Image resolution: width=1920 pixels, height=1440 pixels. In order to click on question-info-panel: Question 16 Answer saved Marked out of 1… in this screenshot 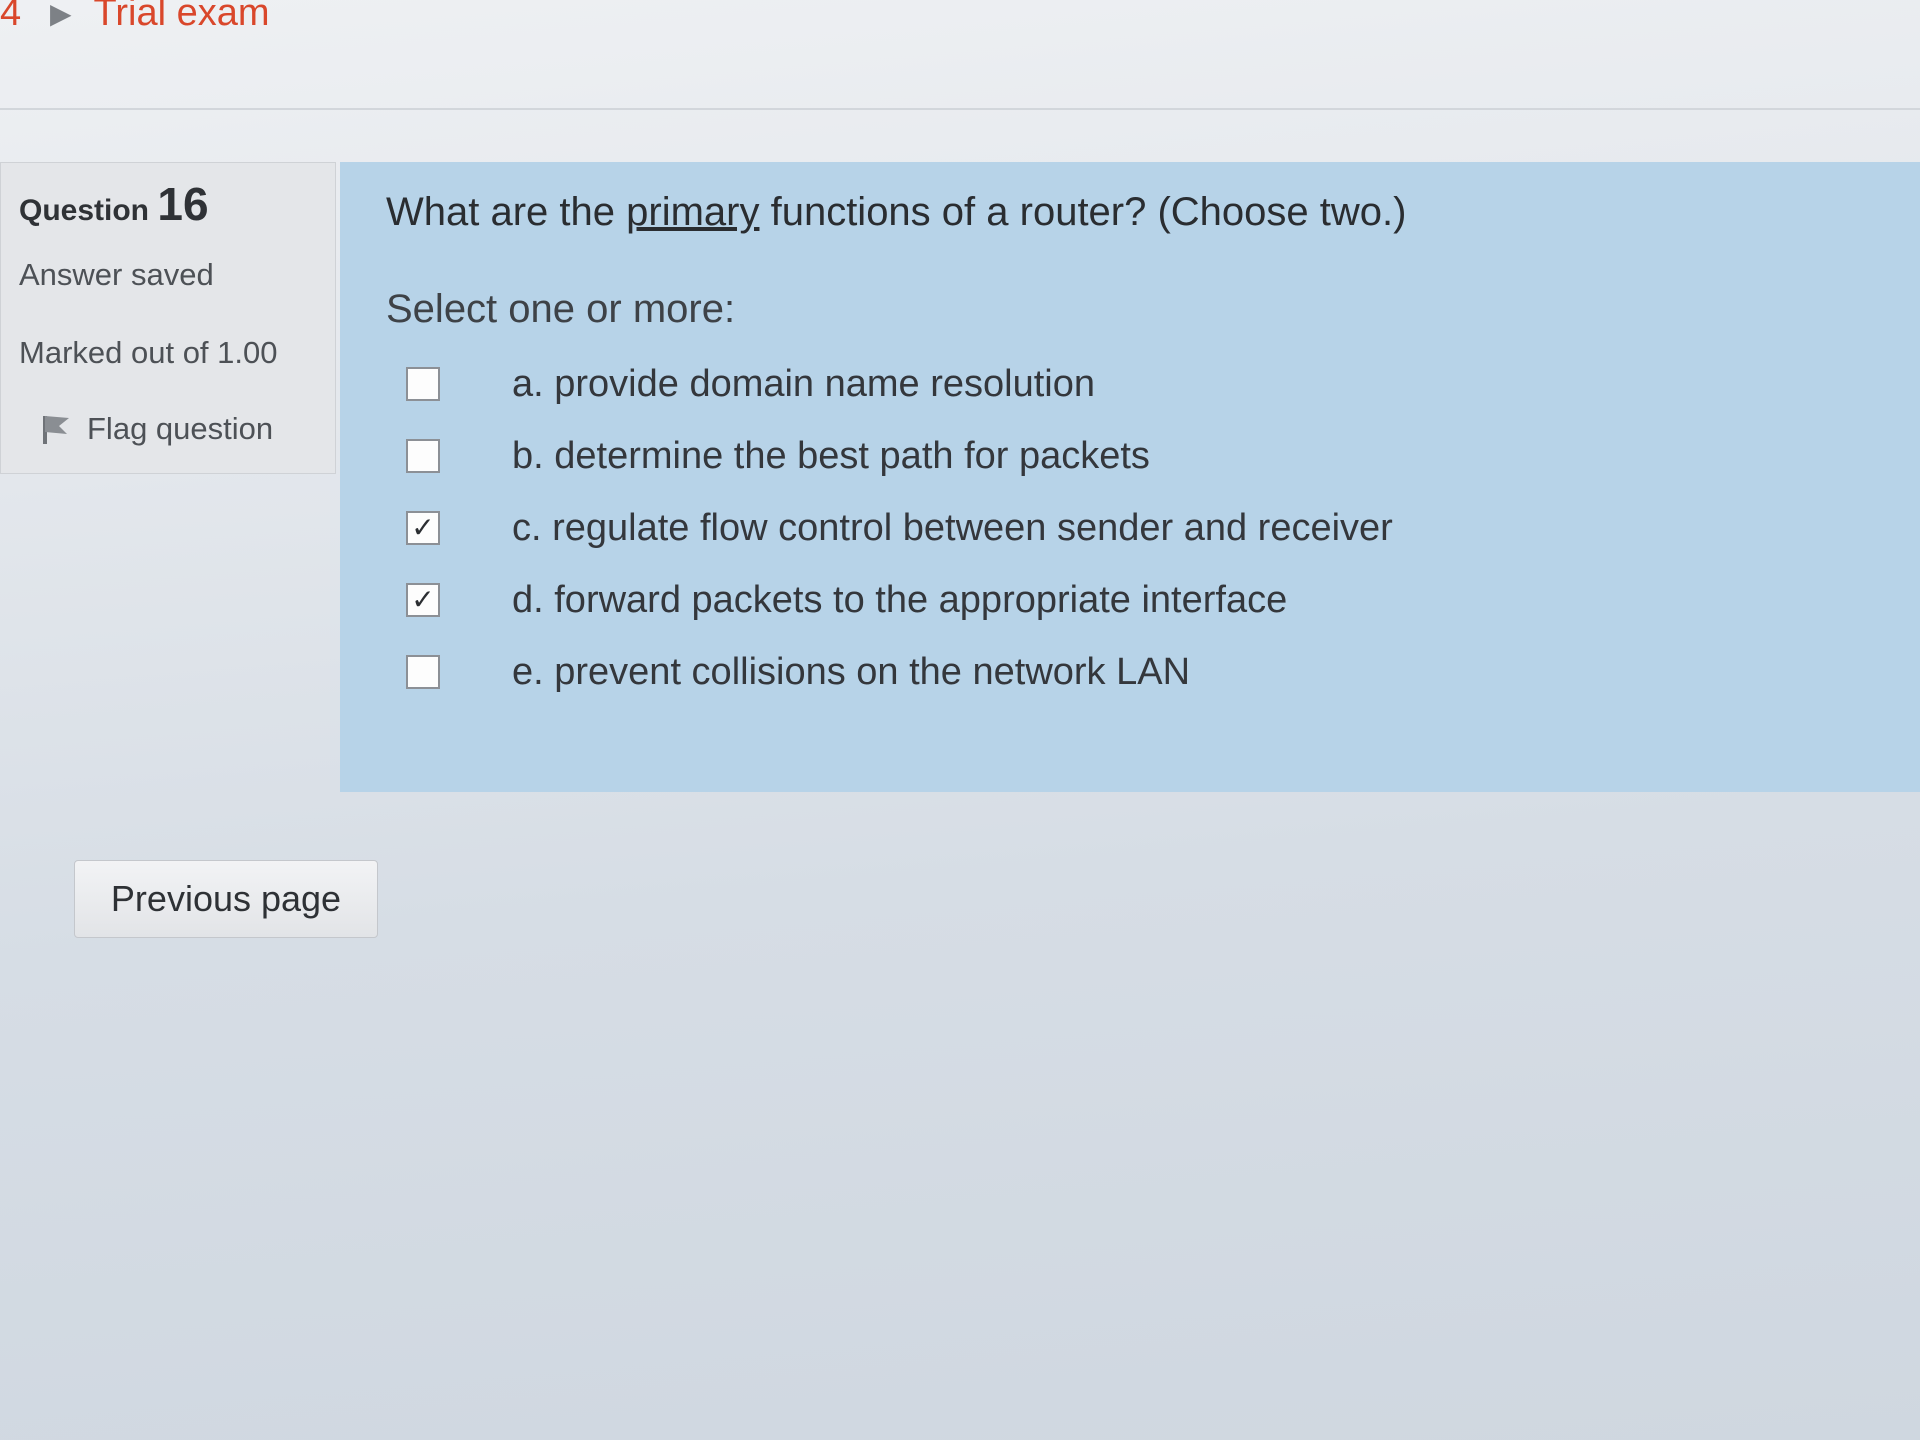, I will do `click(168, 318)`.